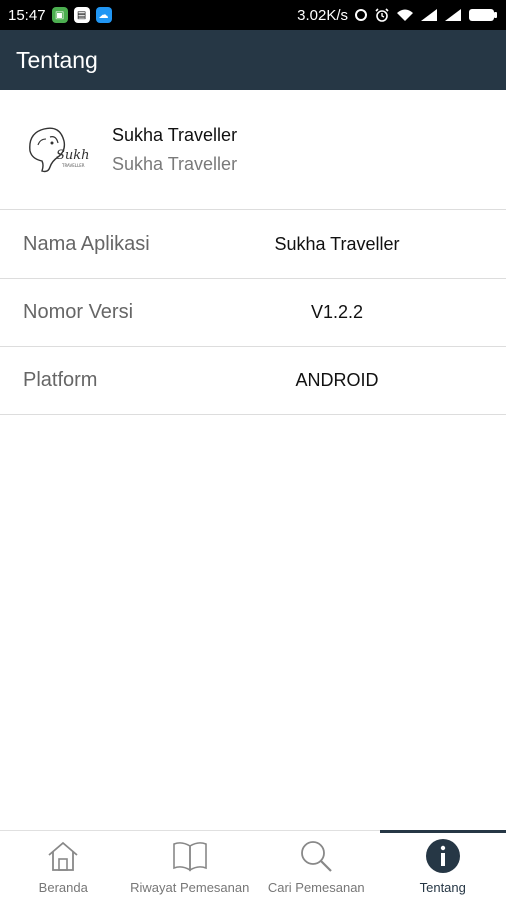 This screenshot has height=900, width=506. I want to click on elephant-logo-icon: Sukha TRAVELLER, so click(58, 150).